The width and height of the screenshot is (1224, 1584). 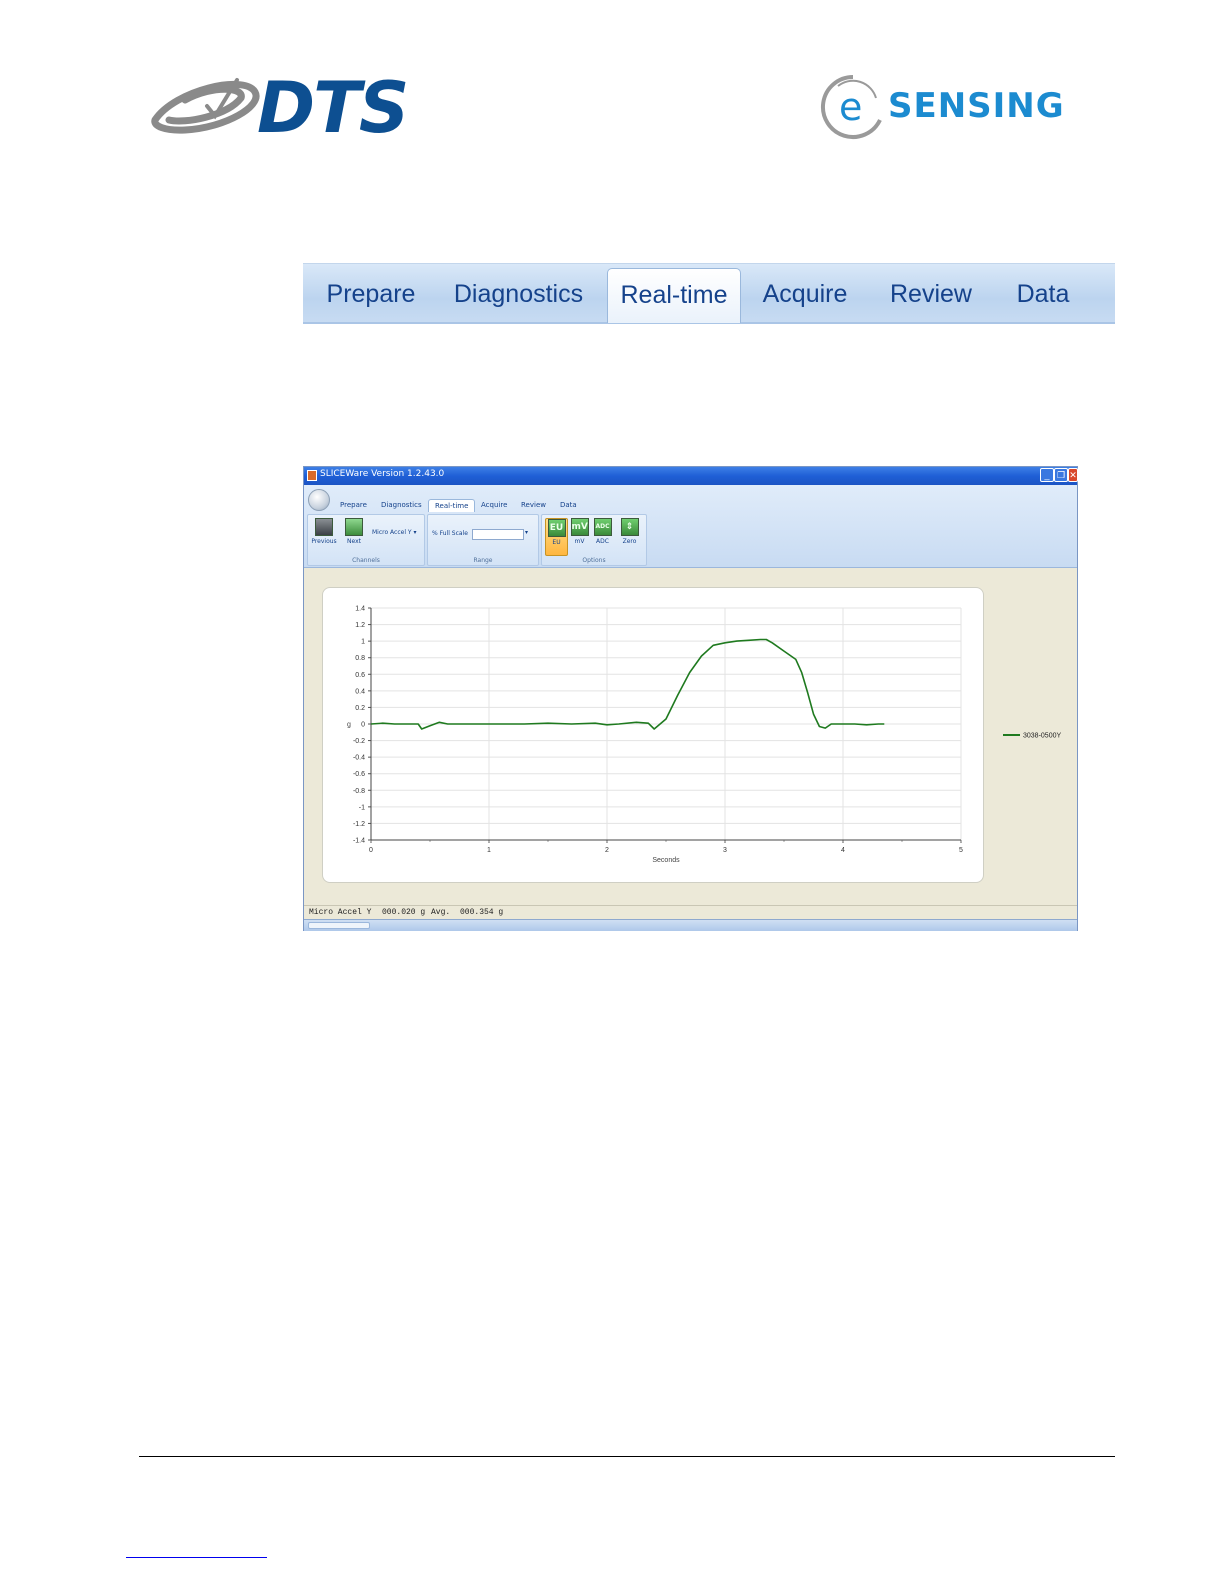 I want to click on eu-label: EU, so click(x=556, y=542).